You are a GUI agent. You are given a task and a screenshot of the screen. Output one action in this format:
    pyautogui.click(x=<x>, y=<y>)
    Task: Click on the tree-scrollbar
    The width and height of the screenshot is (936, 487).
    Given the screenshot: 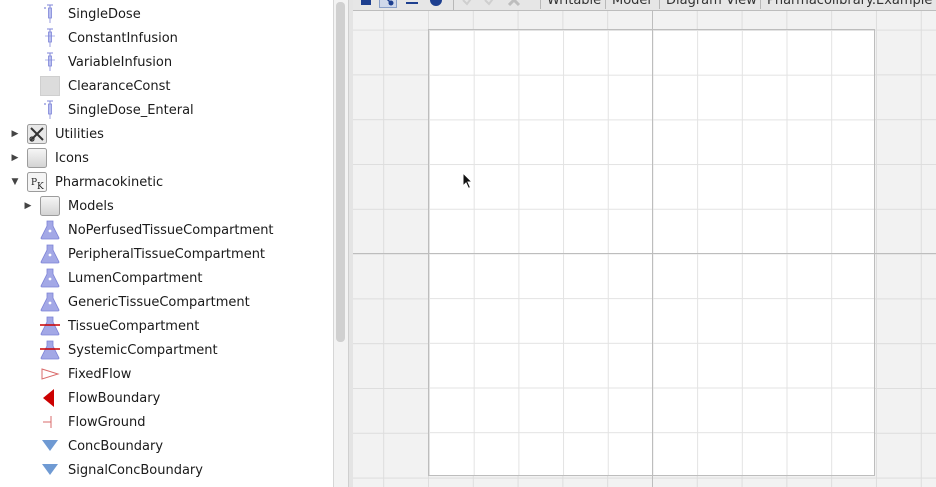 What is the action you would take?
    pyautogui.click(x=340, y=243)
    